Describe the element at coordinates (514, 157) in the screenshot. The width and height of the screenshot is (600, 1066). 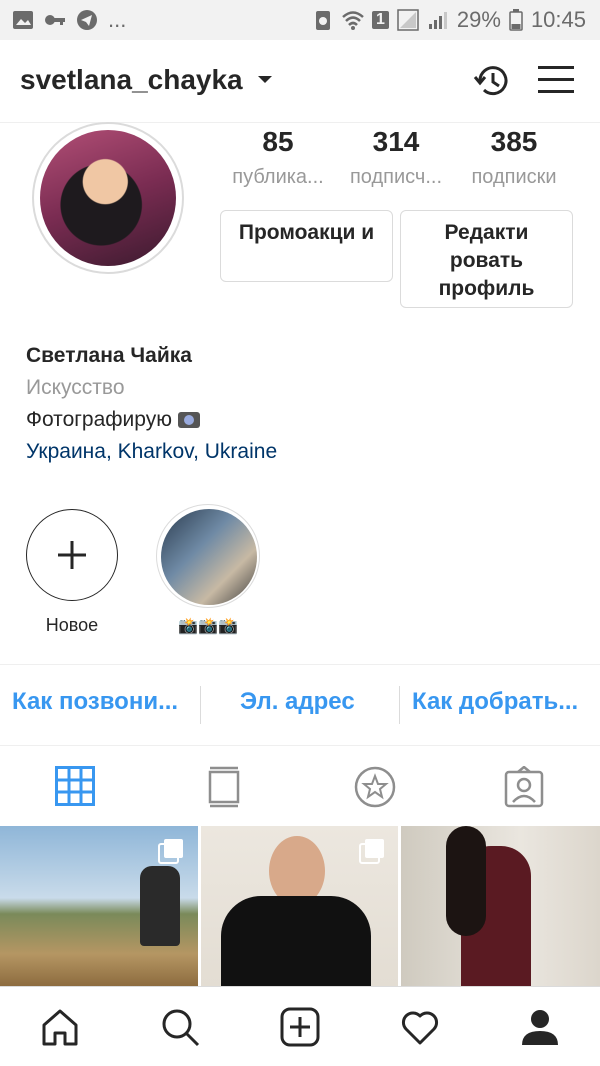
I see `stat-following: 385 подписки` at that location.